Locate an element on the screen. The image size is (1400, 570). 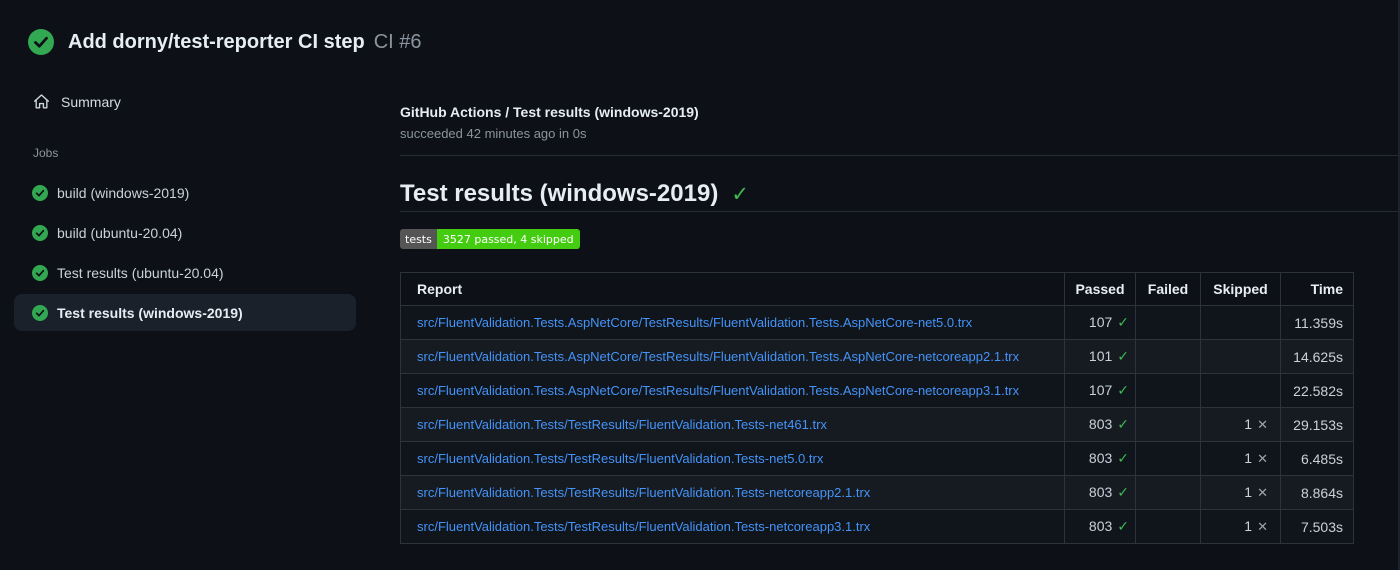
job-label: Test results (ubuntu-20.04) is located at coordinates (140, 272).